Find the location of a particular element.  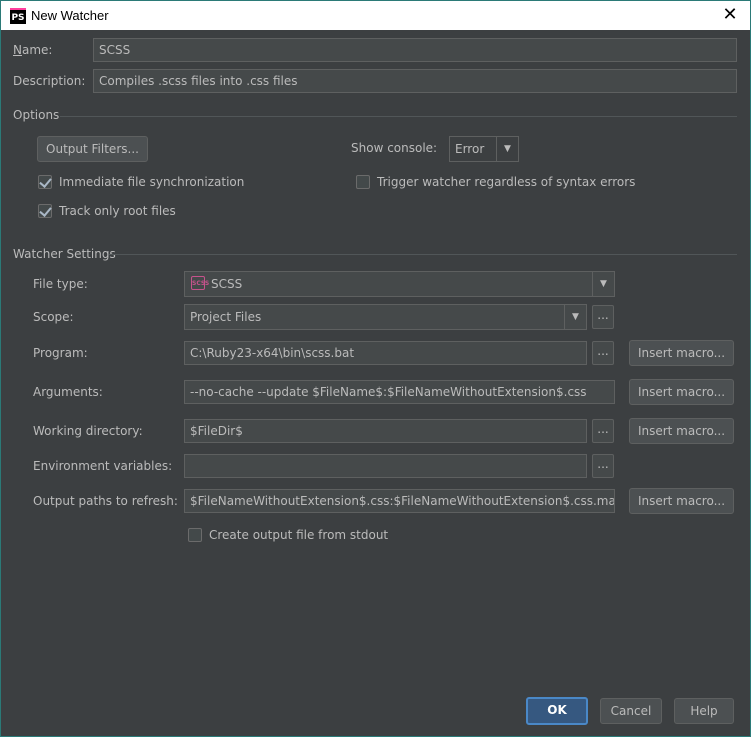

trigger-watcher-checkbox is located at coordinates (363, 182).